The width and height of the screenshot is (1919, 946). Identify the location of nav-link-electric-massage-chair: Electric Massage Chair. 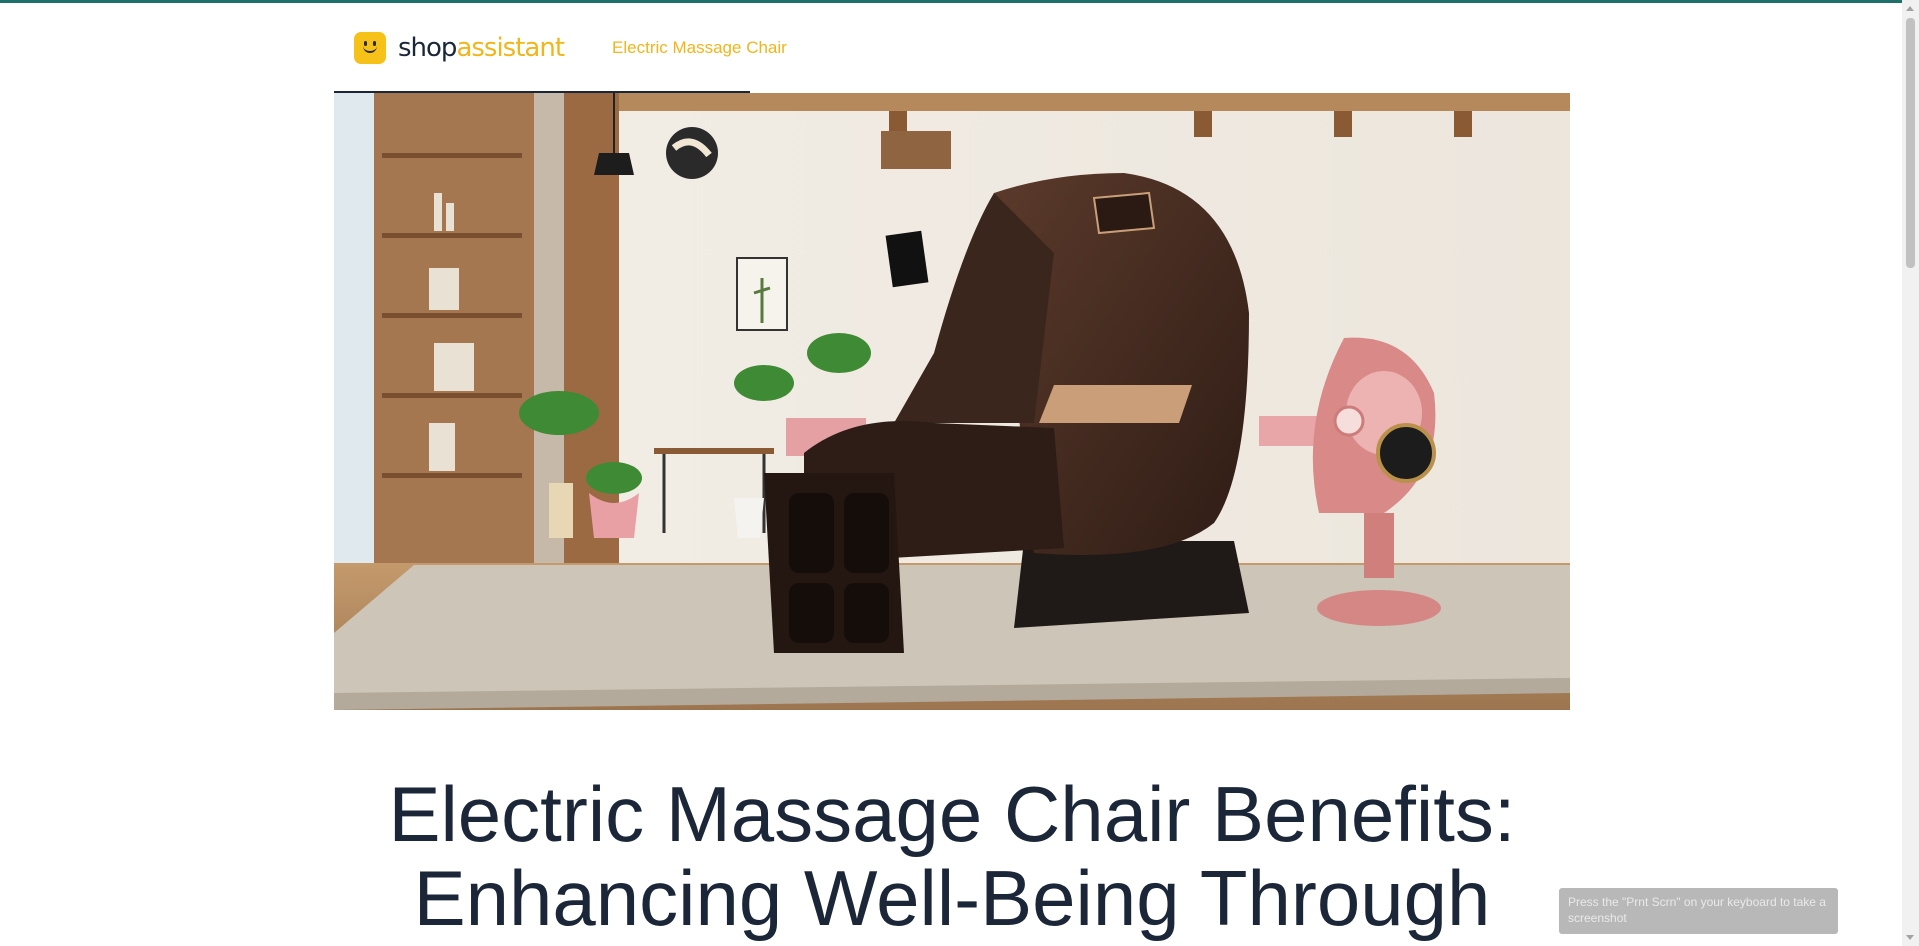
(699, 48).